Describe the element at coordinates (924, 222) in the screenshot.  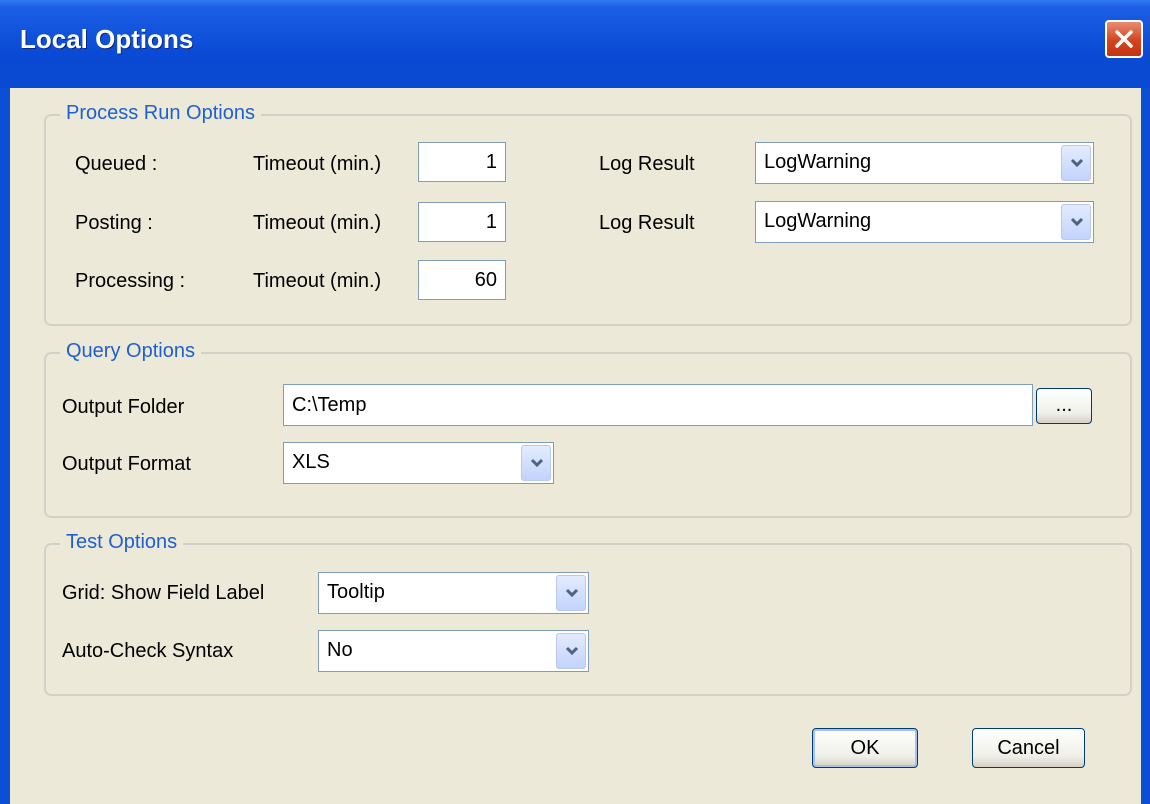
I see `posting-log-result-select: LogWarning` at that location.